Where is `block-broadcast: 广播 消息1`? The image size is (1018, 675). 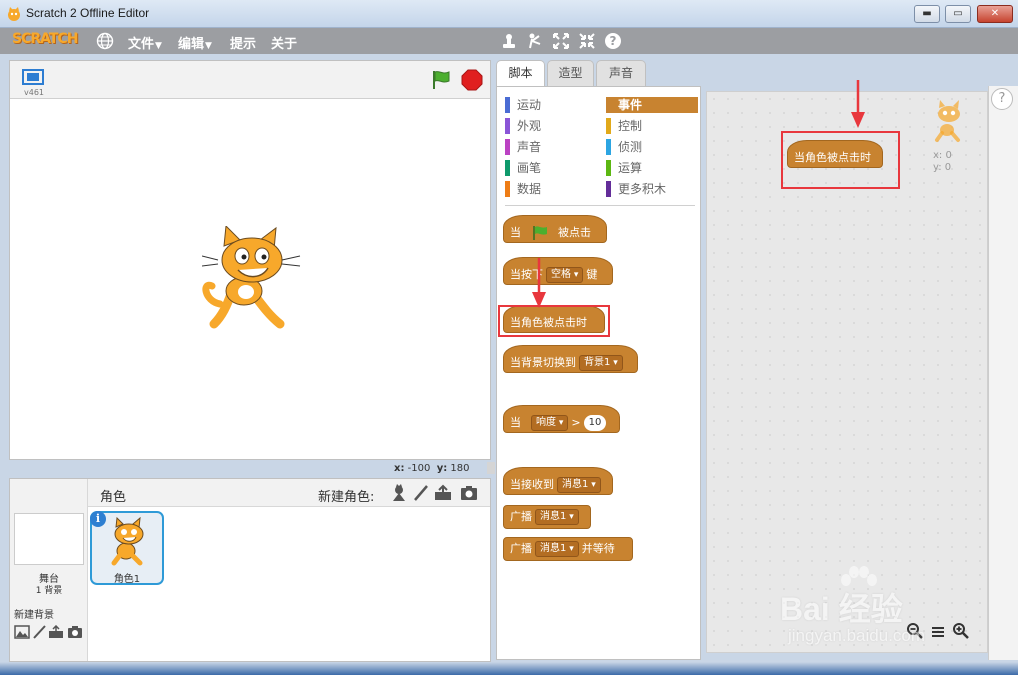
block-broadcast: 广播 消息1 is located at coordinates (547, 517).